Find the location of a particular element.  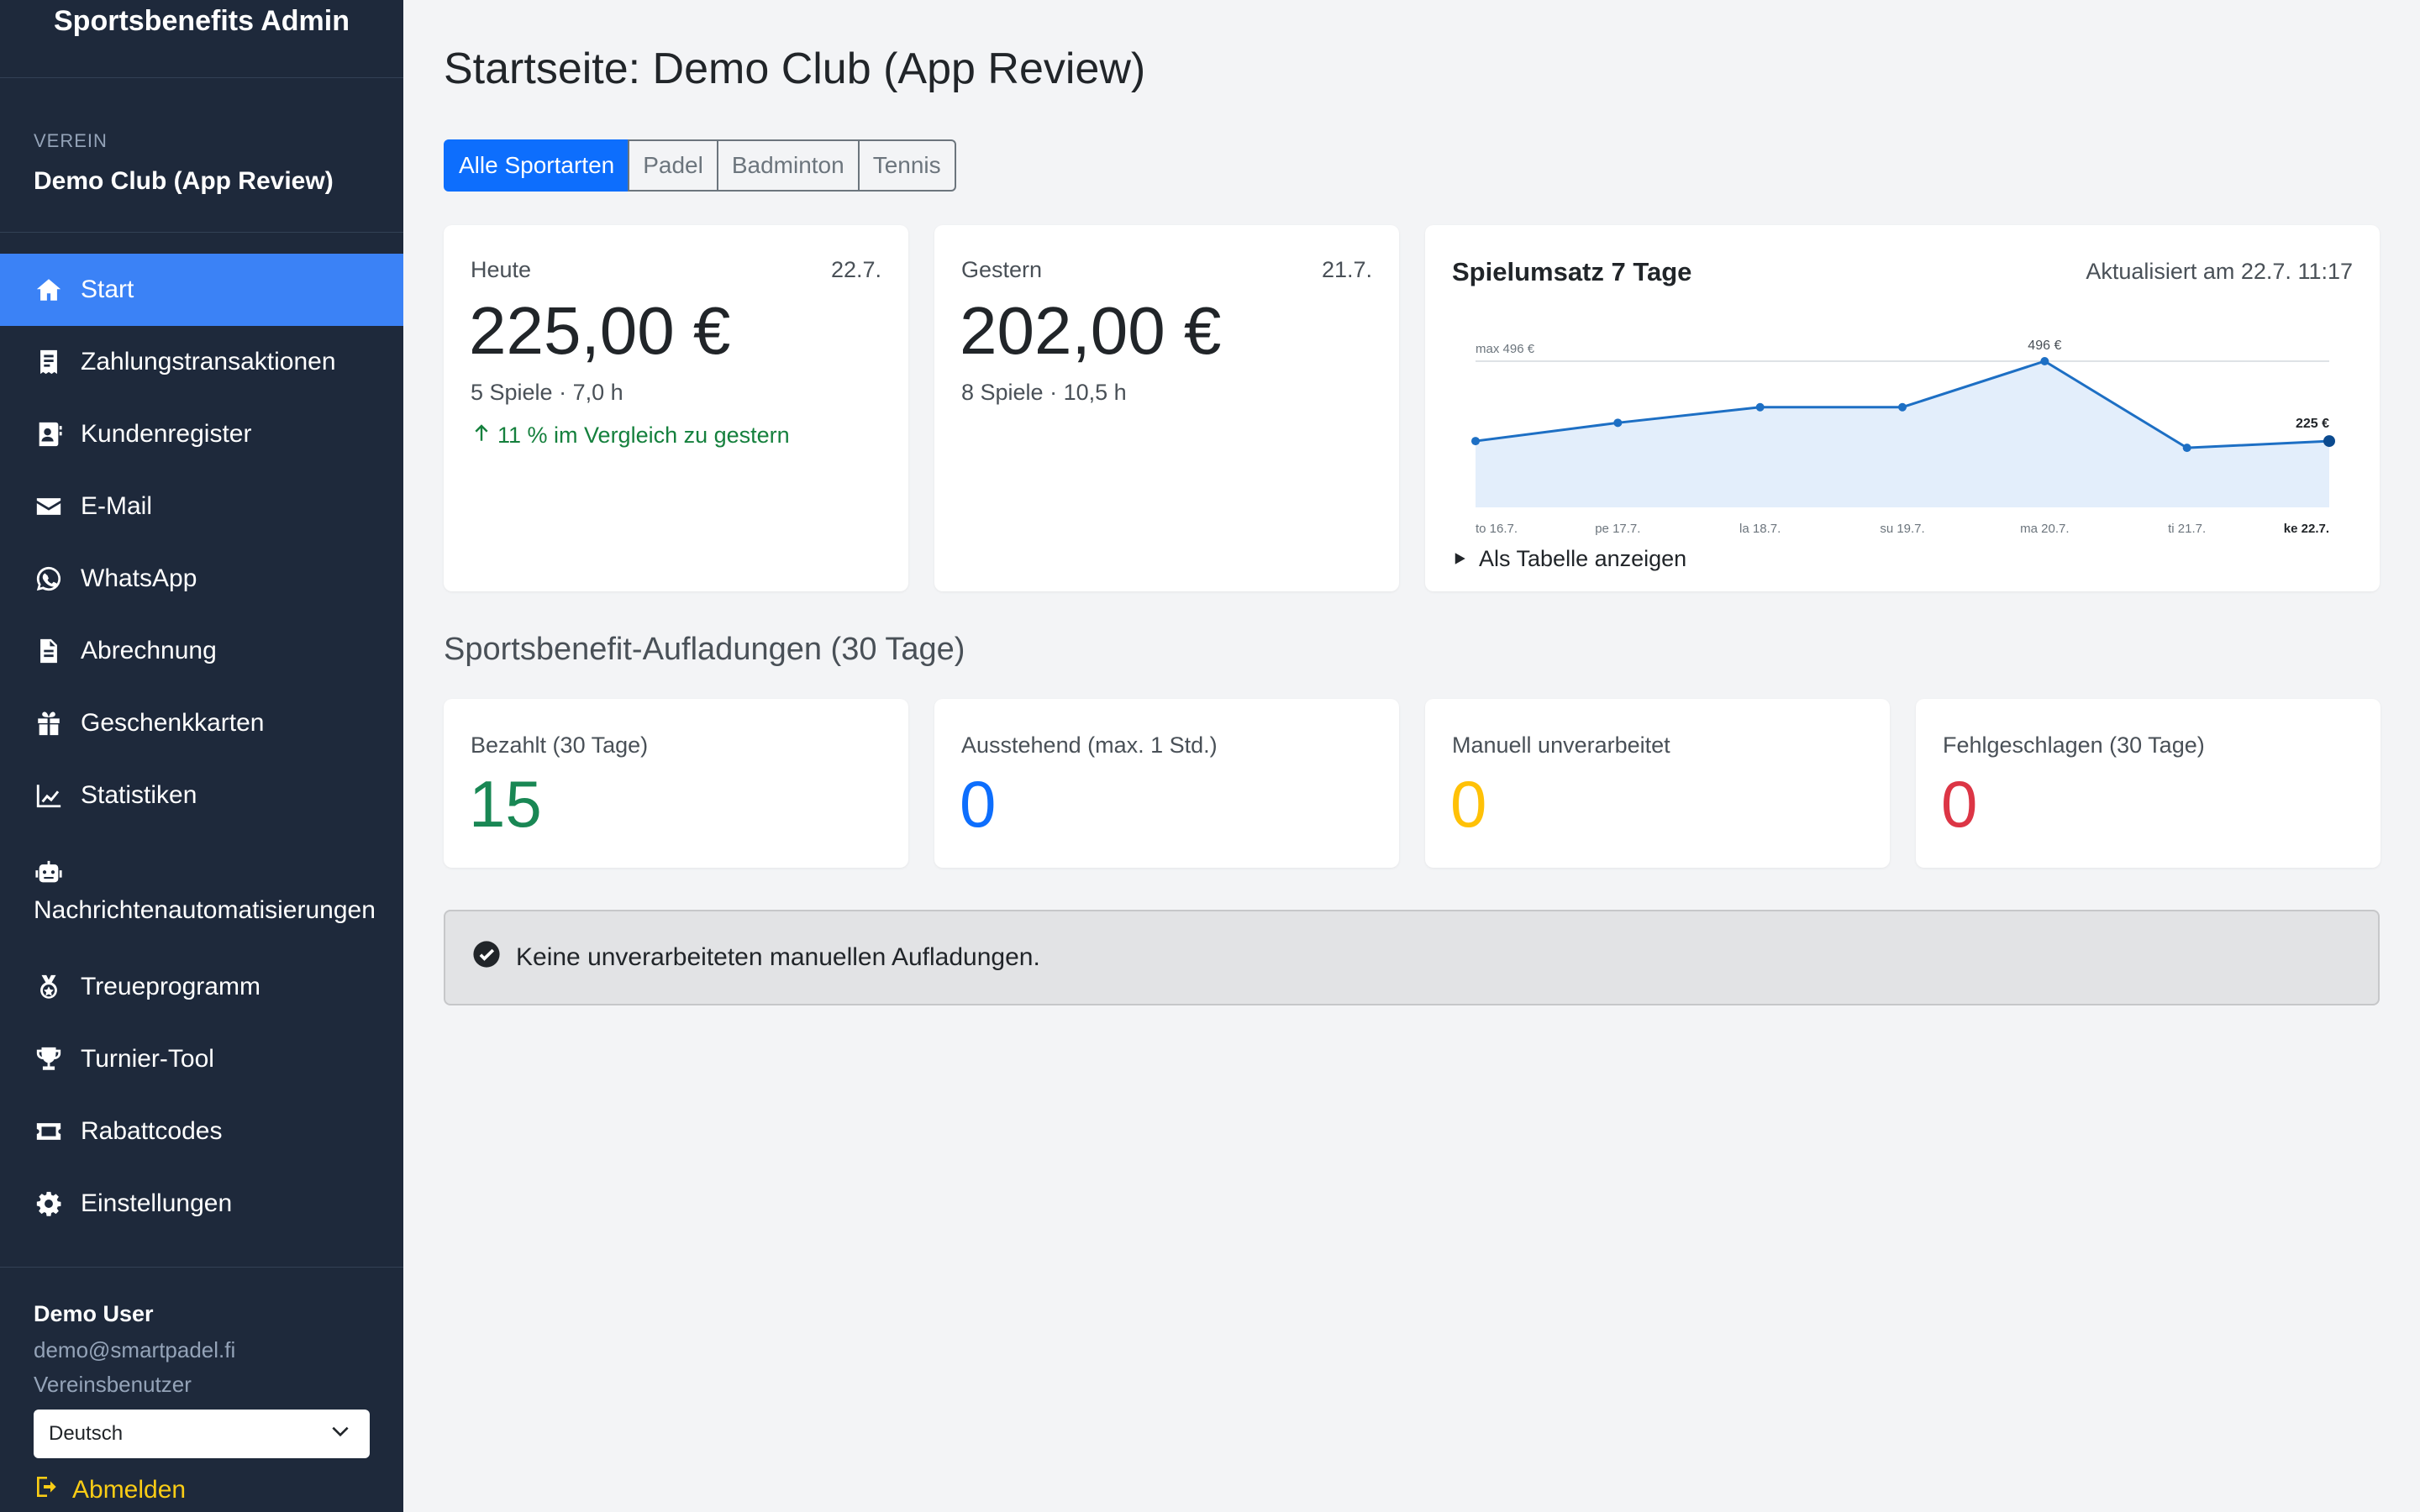

revenue-area is located at coordinates (1903, 434).